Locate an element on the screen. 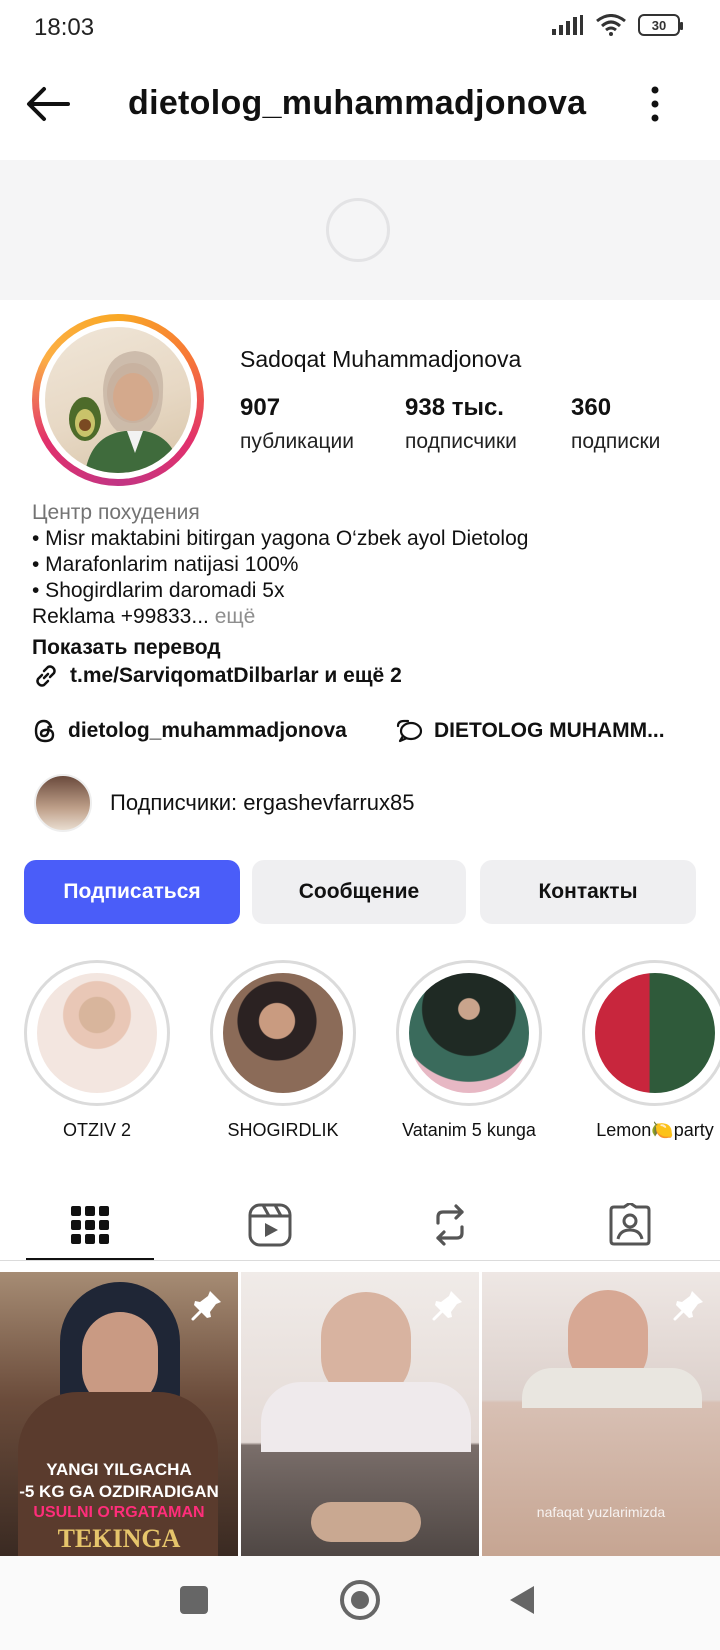 The height and width of the screenshot is (1650, 720). system-navigation-bar is located at coordinates (360, 1603).